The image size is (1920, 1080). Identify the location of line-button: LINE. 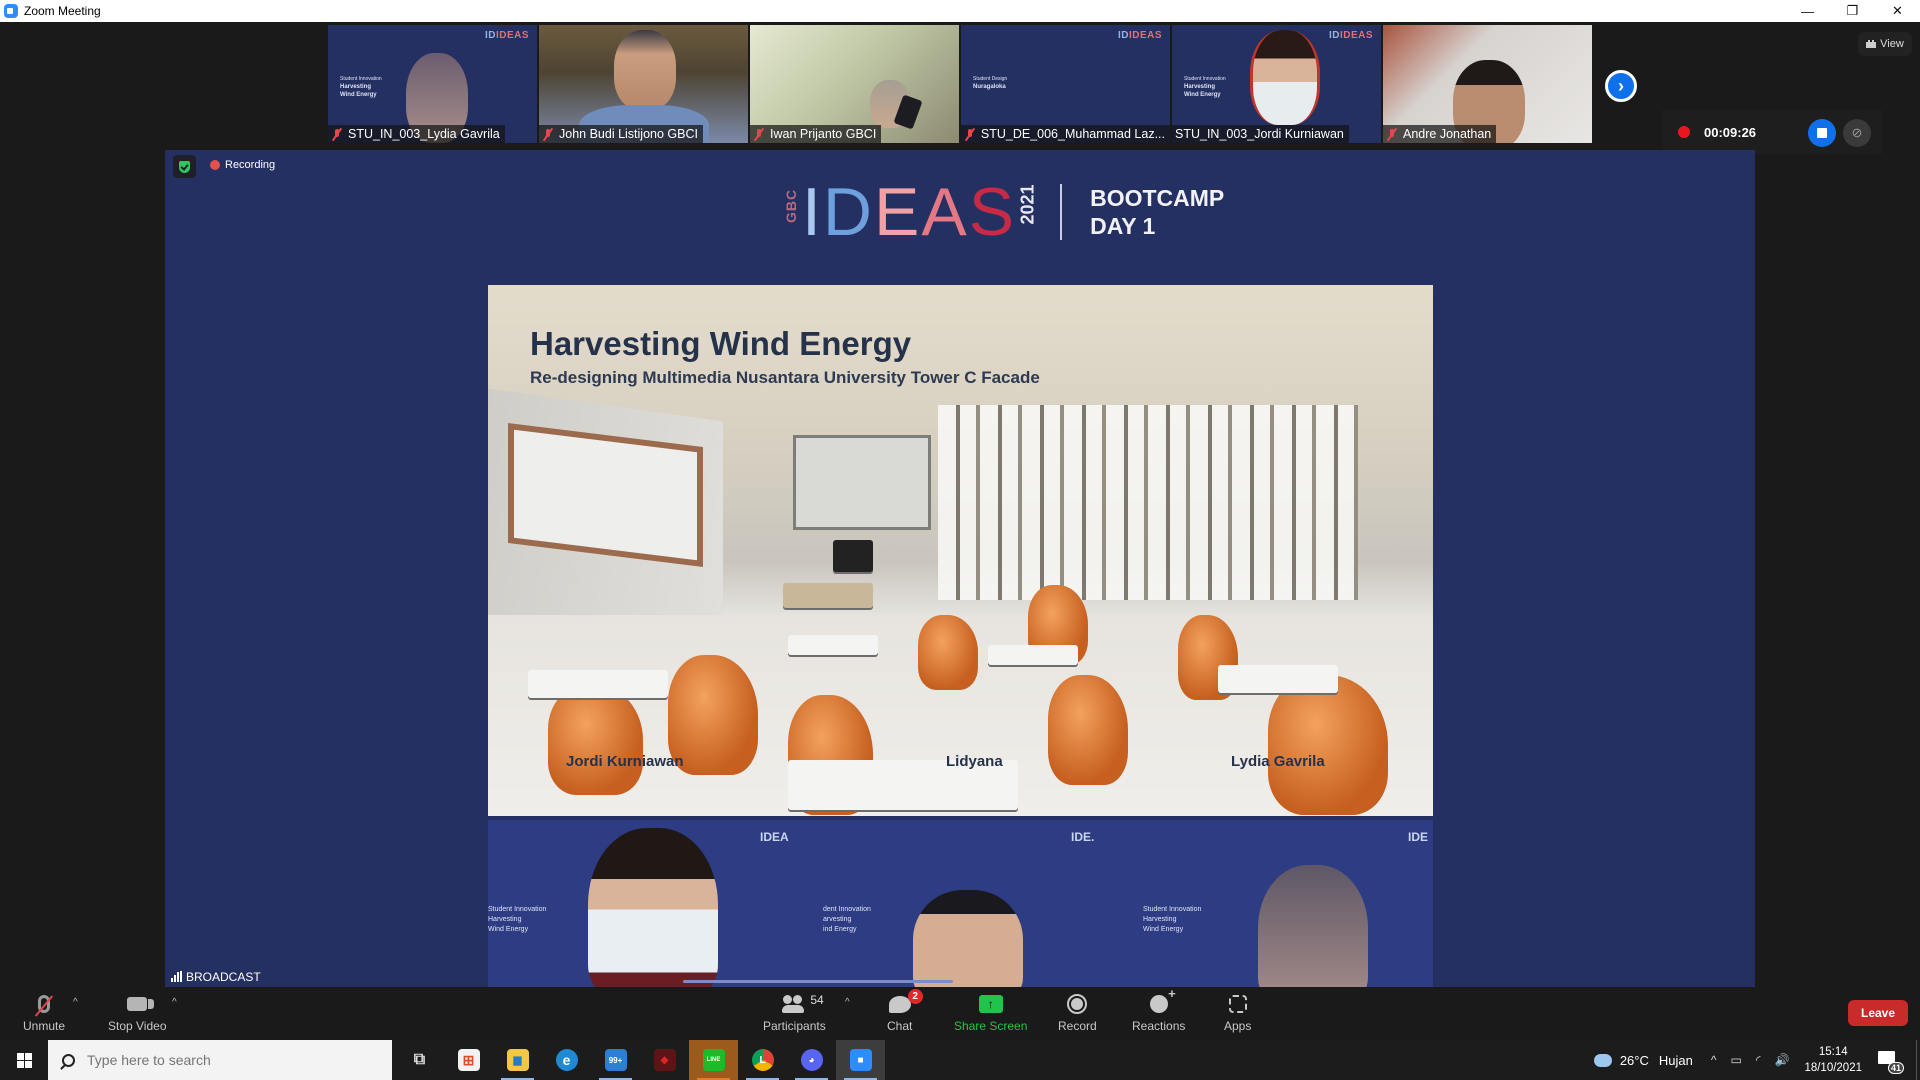
(713, 1060).